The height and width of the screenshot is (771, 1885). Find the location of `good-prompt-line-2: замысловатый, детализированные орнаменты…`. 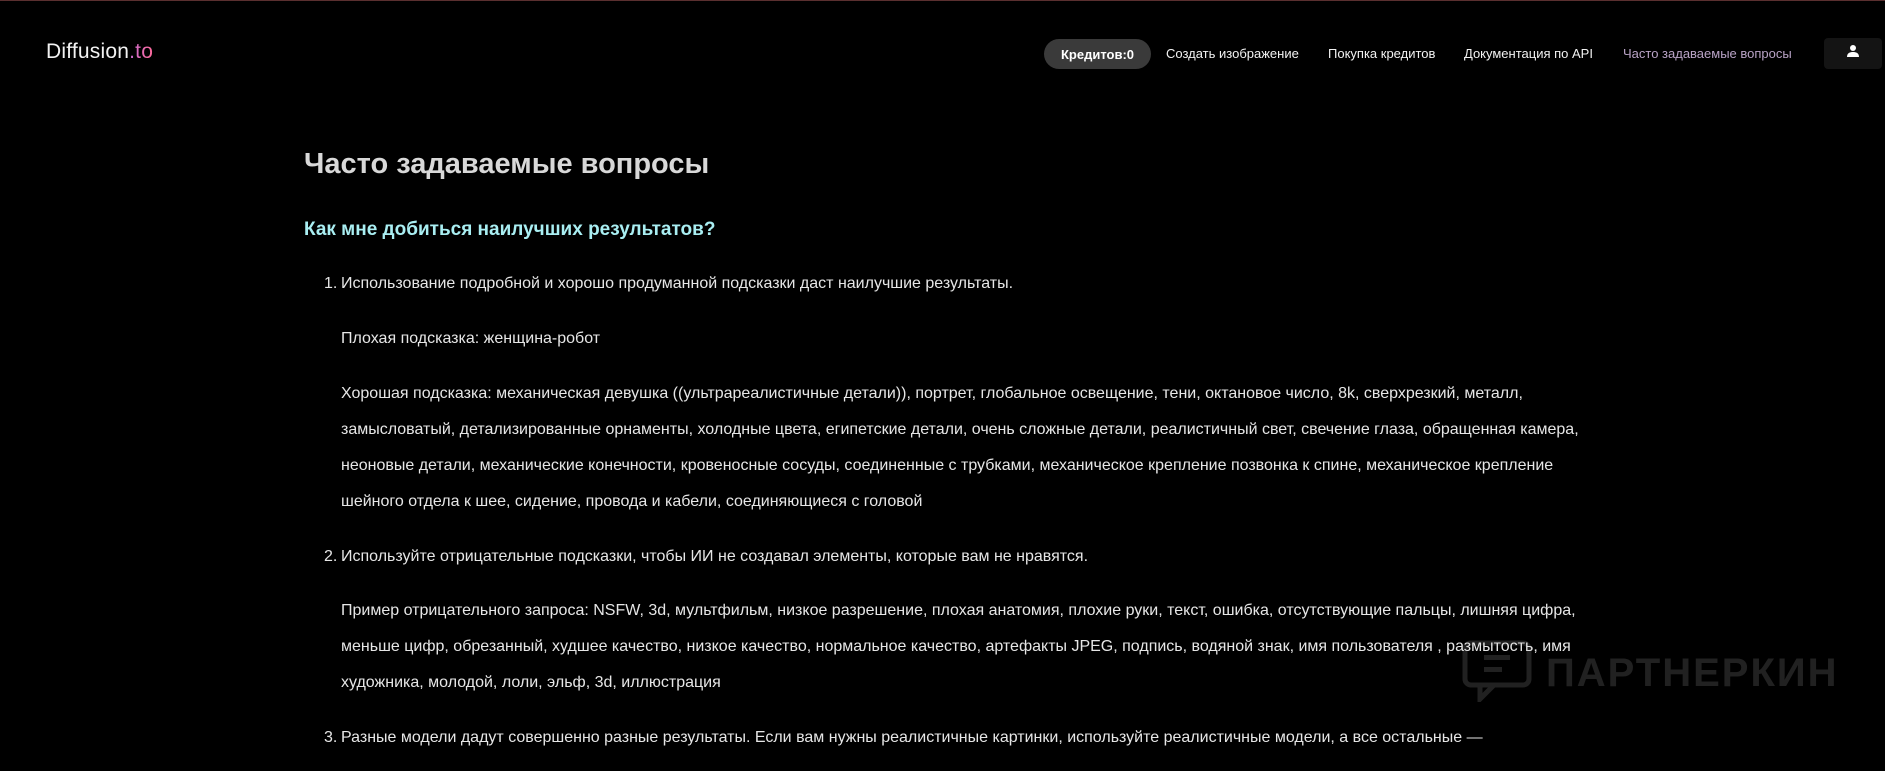

good-prompt-line-2: замысловатый, детализированные орнаменты… is located at coordinates (960, 429).